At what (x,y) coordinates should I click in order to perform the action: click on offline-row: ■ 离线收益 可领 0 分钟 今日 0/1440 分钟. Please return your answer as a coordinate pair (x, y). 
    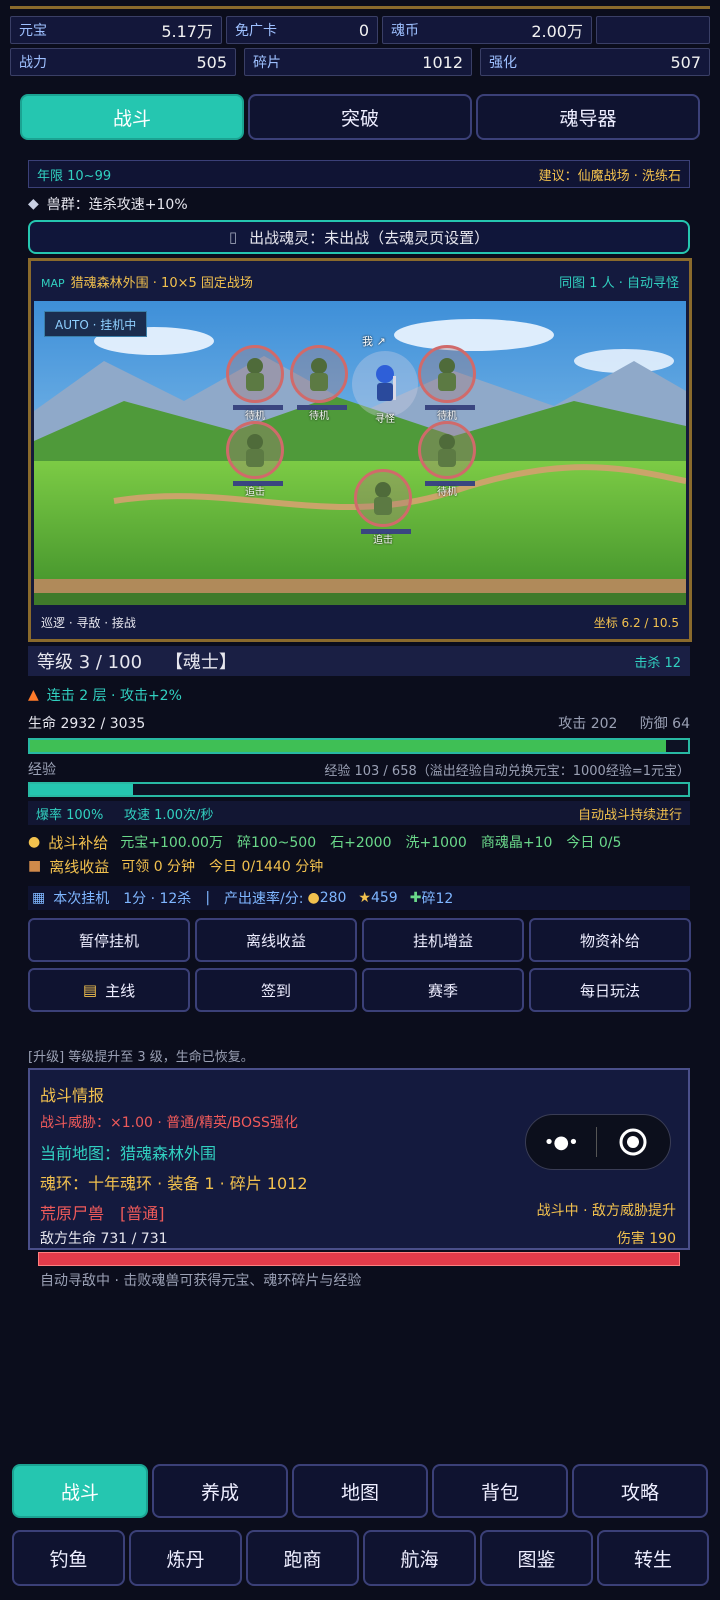
    Looking at the image, I should click on (359, 866).